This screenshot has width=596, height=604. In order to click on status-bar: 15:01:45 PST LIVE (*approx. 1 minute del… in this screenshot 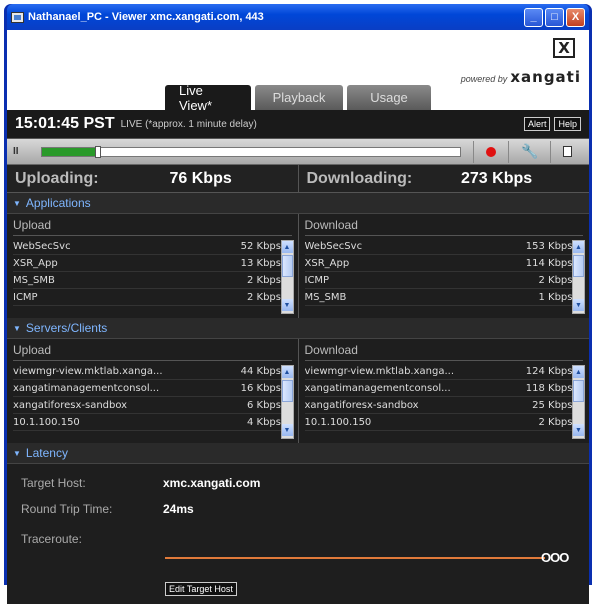, I will do `click(298, 124)`.